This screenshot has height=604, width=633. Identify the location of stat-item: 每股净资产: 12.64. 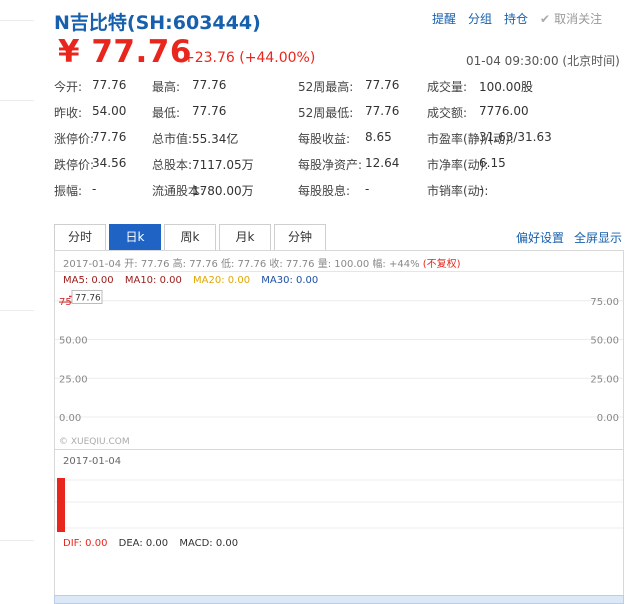
(348, 164).